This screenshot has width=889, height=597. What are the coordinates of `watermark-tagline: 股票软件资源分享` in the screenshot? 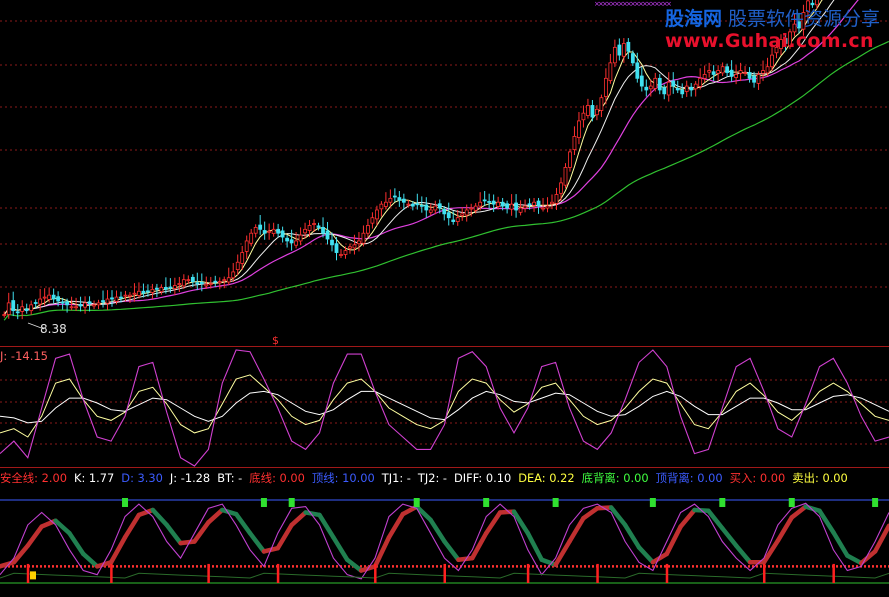 It's located at (804, 19).